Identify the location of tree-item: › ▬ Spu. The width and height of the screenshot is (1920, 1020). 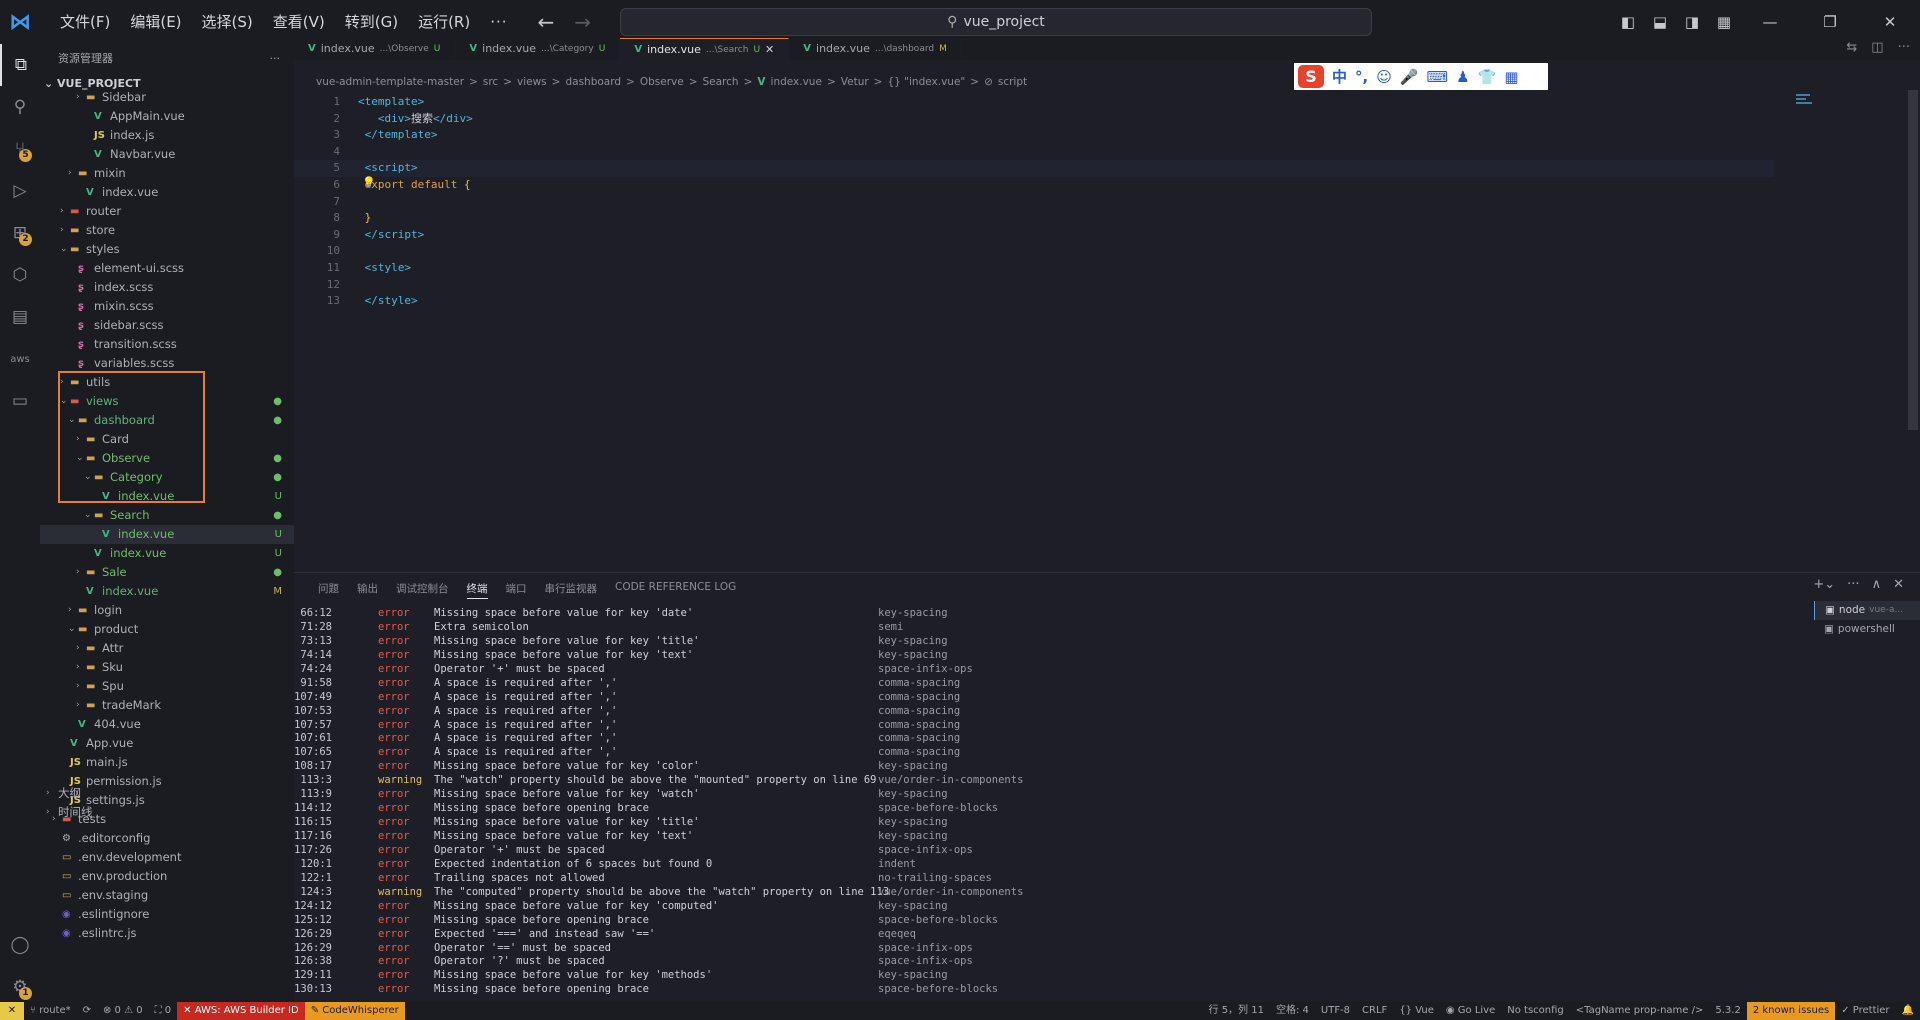
(167, 686).